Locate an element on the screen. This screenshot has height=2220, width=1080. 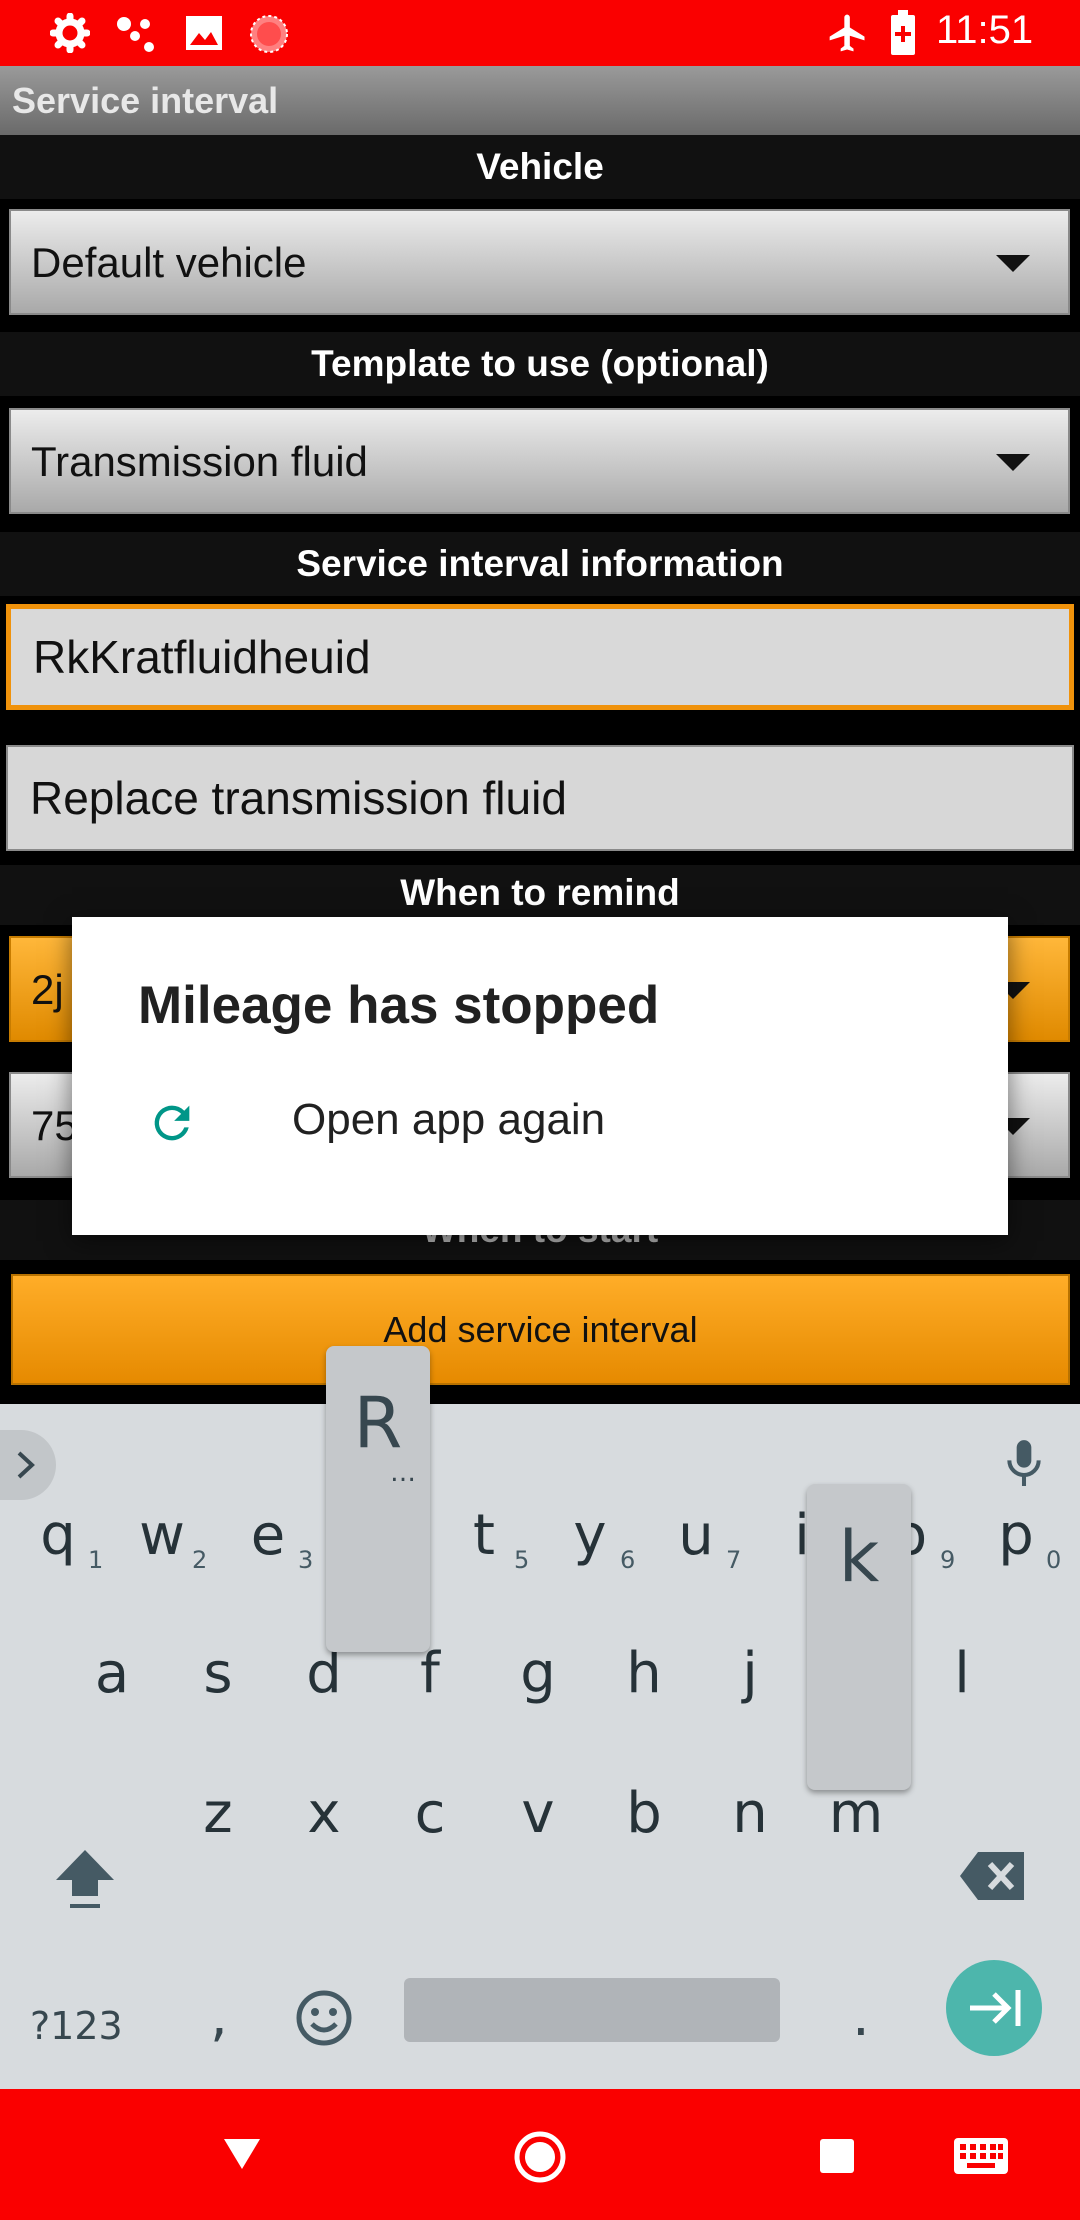
key-hint-4: 5 is located at coordinates (522, 1560).